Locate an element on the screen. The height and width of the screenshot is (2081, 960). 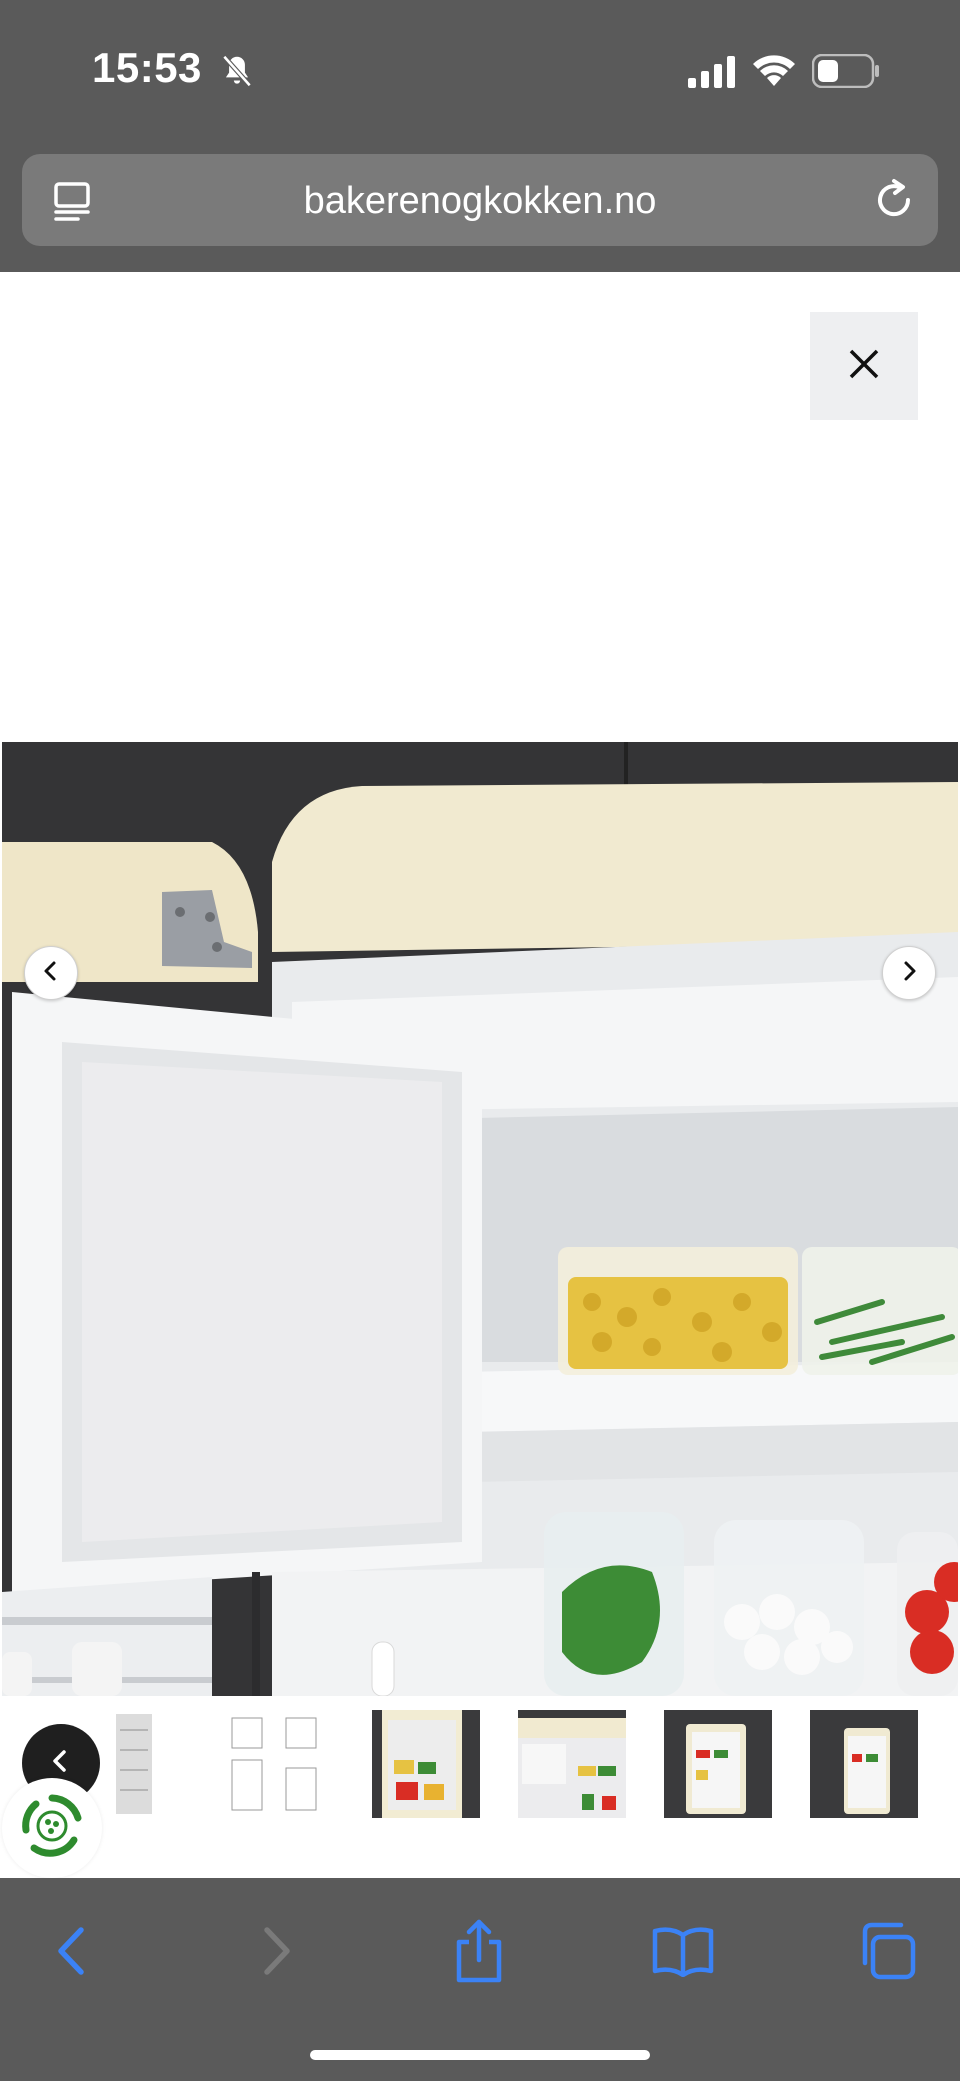
share-icon is located at coordinates (479, 1953).